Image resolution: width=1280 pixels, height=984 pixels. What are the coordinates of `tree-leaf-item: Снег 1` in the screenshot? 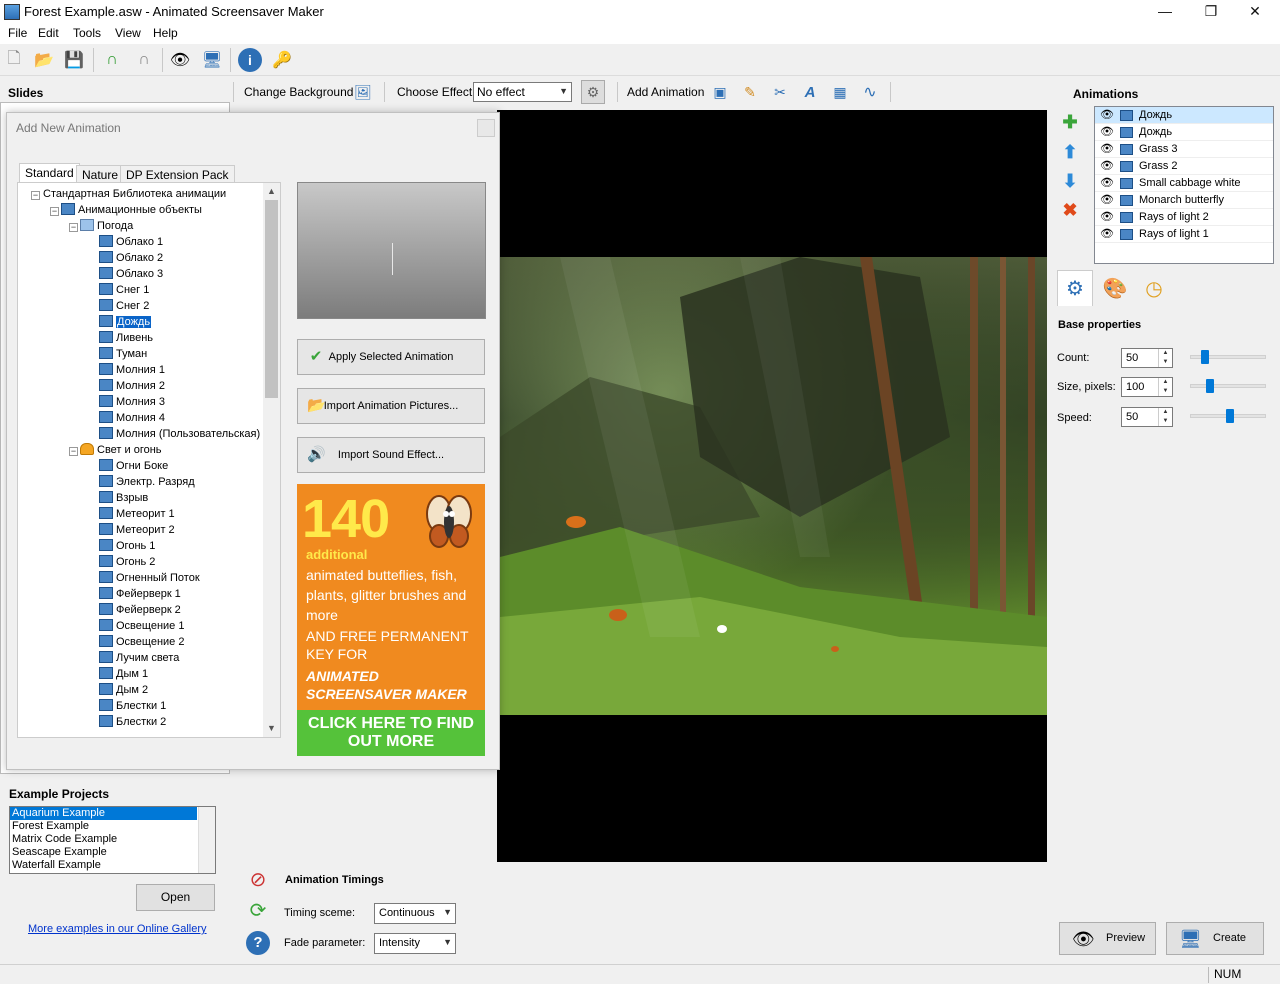 It's located at (124, 290).